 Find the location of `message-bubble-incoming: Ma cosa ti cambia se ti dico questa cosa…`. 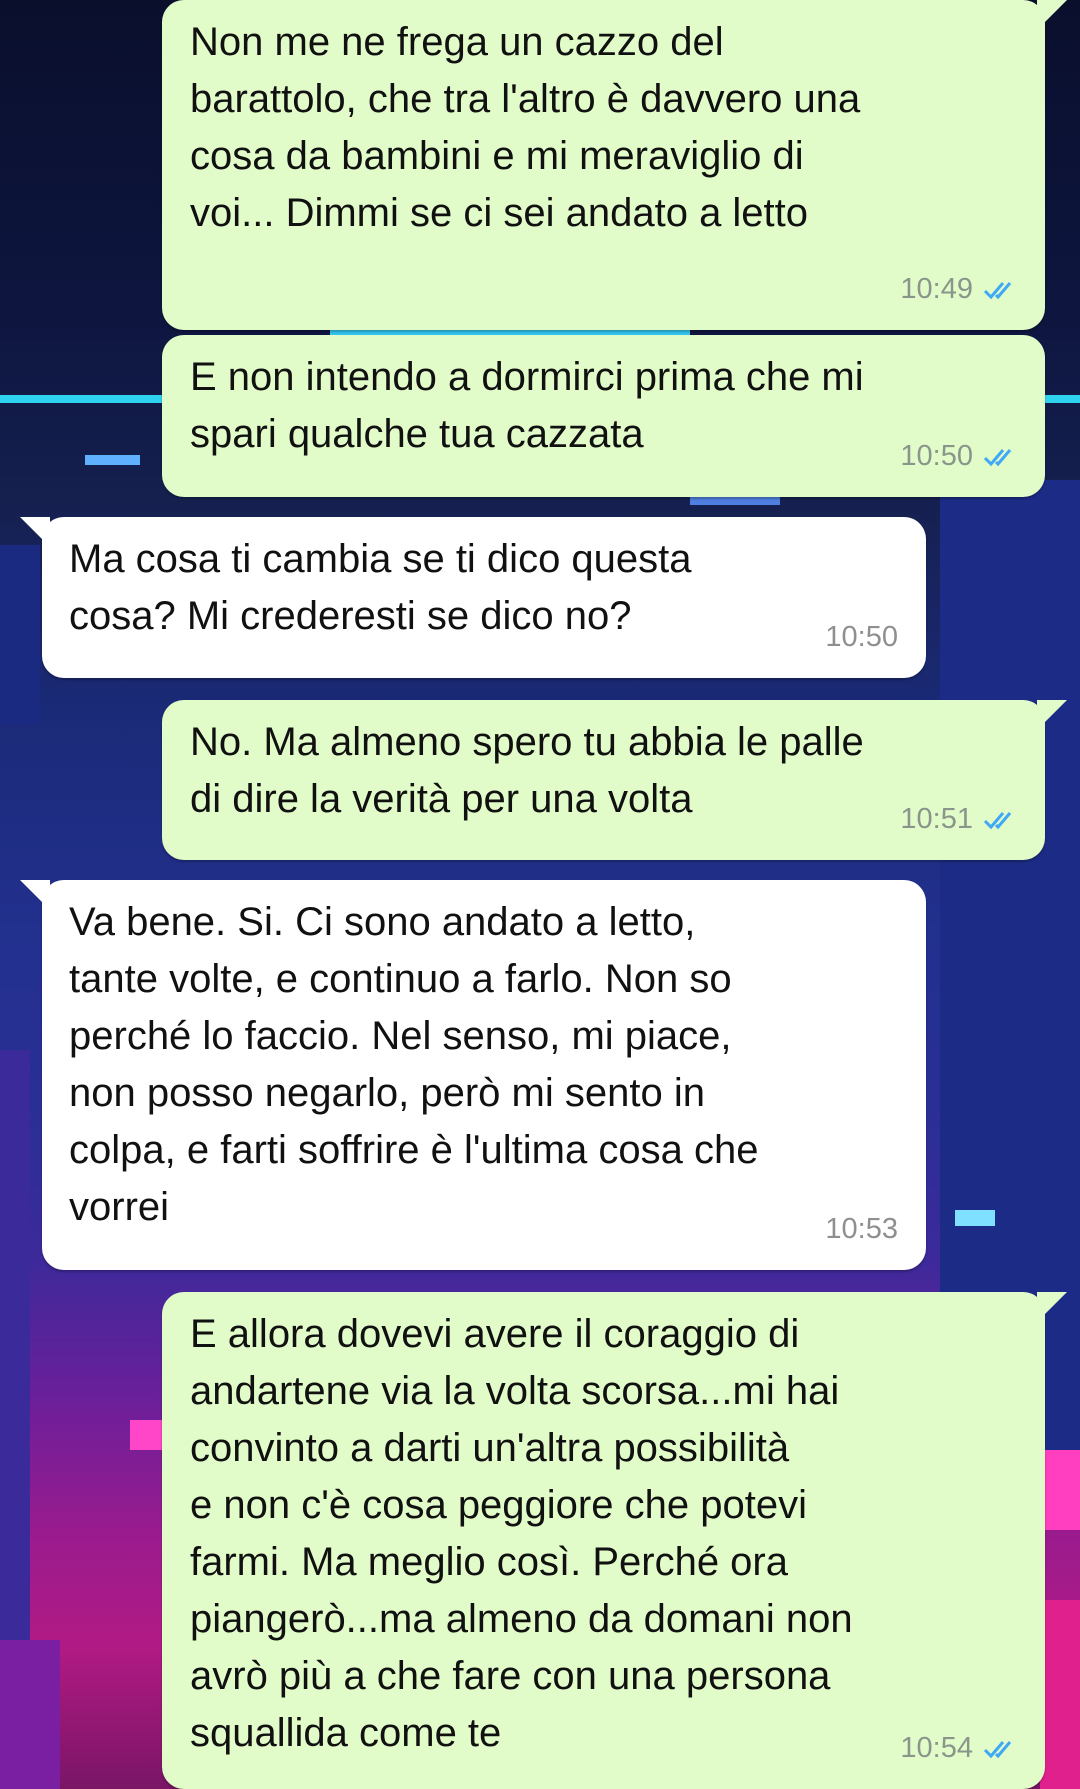

message-bubble-incoming: Ma cosa ti cambia se ti dico questa cosa… is located at coordinates (473, 597).